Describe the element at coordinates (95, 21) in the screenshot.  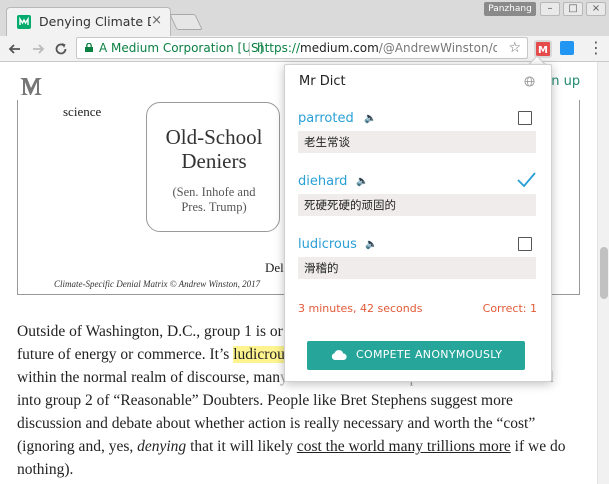
I see `tab-title: Denying Climate De` at that location.